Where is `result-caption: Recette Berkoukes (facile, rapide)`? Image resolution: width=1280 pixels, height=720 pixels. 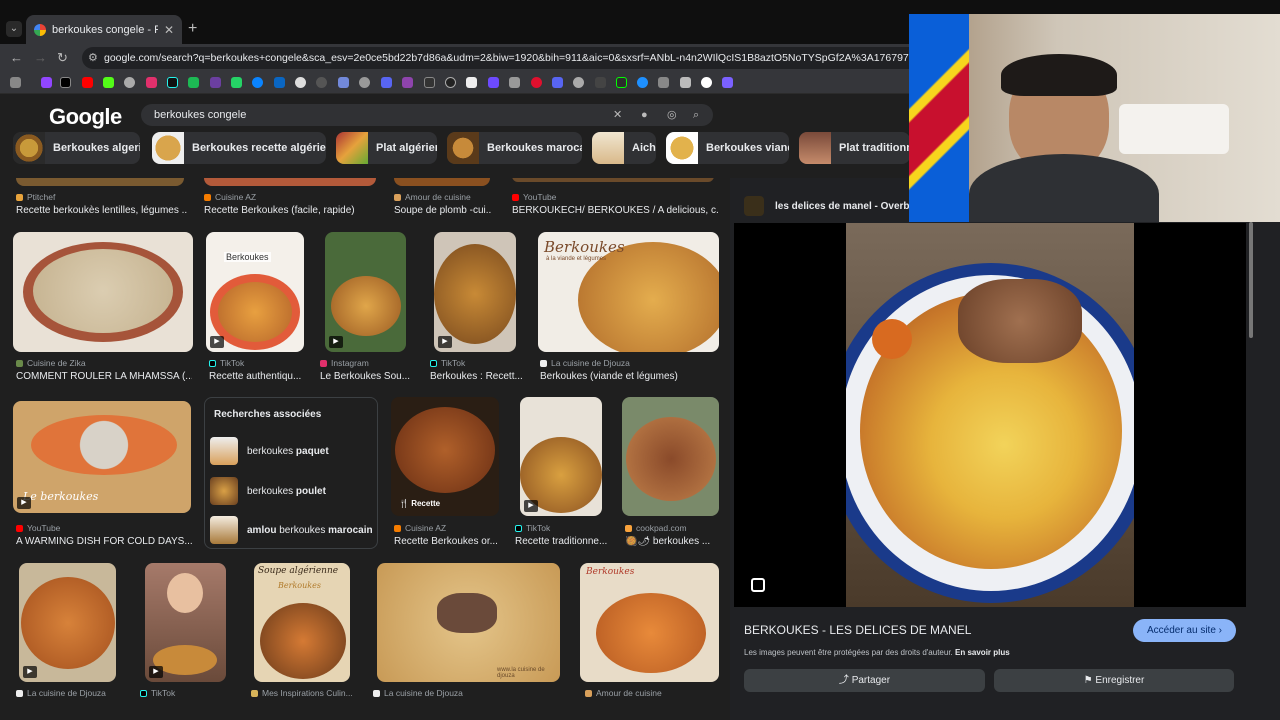 result-caption: Recette Berkoukes (facile, rapide) is located at coordinates (290, 210).